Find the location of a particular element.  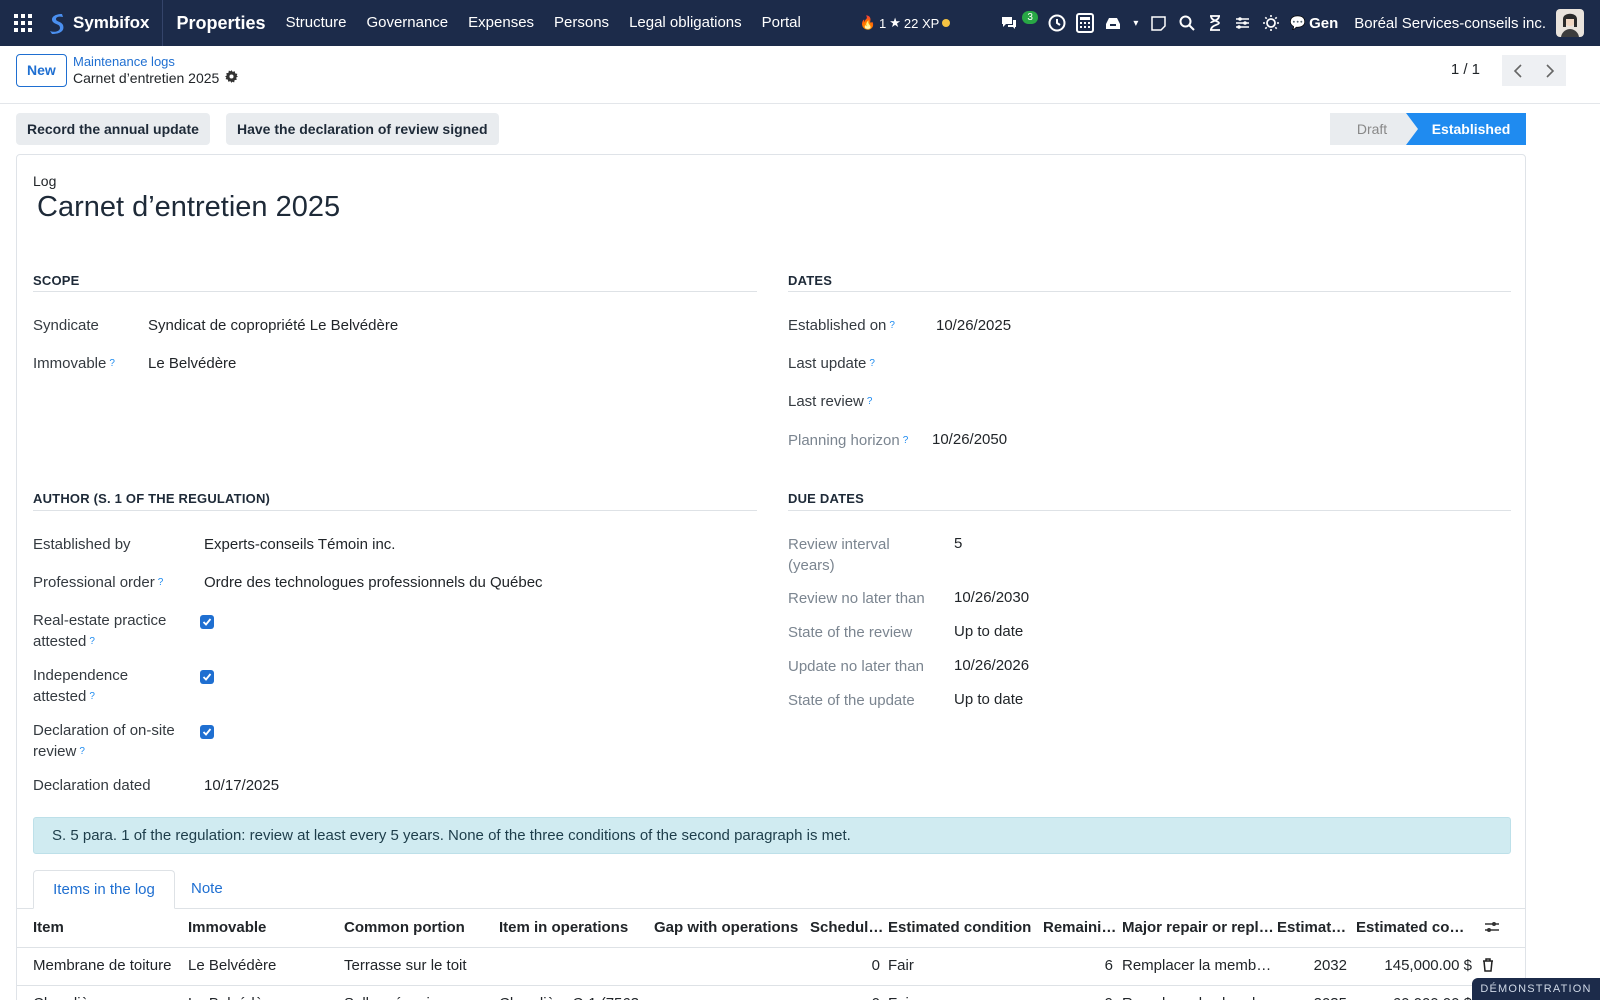

syndicate-field: Syndicat de copropriété Le Belvédère is located at coordinates (273, 325).